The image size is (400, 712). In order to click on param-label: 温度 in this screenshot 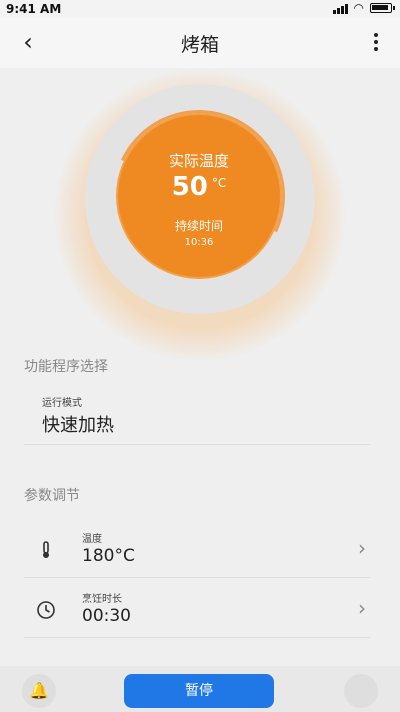, I will do `click(92, 539)`.